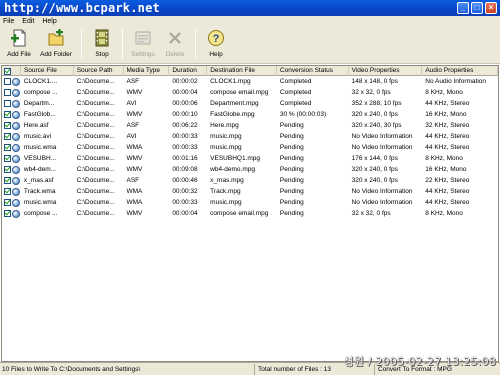 Image resolution: width=500 pixels, height=375 pixels. Describe the element at coordinates (175, 54) in the screenshot. I see `delete-label: Delete` at that location.